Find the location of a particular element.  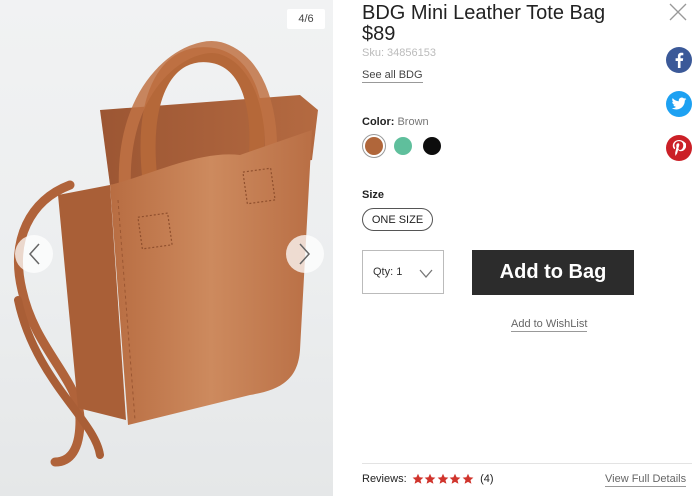

size-label: Size is located at coordinates (373, 195).